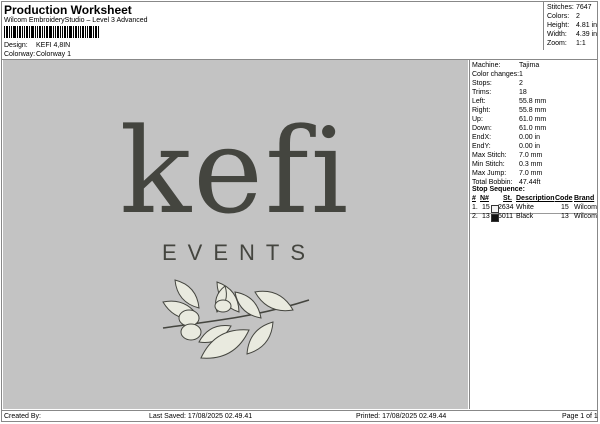  Describe the element at coordinates (523, 92) in the screenshot. I see `machine-info-value: 18` at that location.